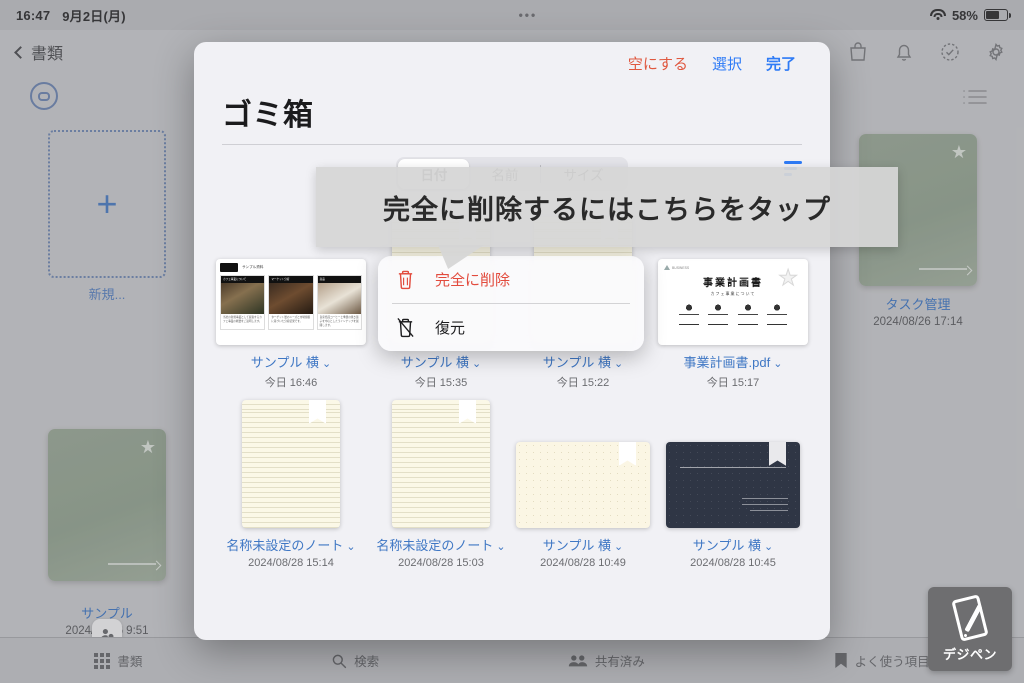  What do you see at coordinates (291, 303) in the screenshot?
I see `slide-mini: マーケット分析 ターゲット層のニーズと市場規模に基づいた分析結果です。` at bounding box center [291, 303].